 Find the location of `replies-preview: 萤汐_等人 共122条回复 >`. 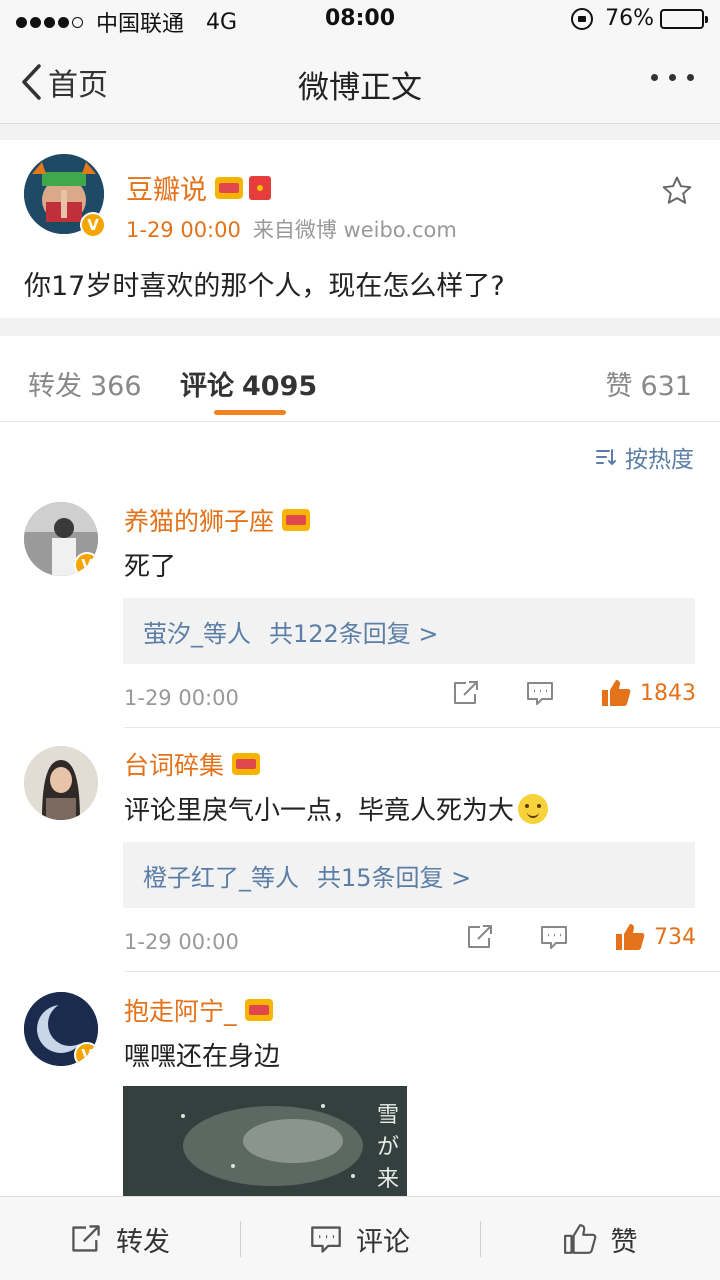

replies-preview: 萤汐_等人 共122条回复 > is located at coordinates (409, 631).